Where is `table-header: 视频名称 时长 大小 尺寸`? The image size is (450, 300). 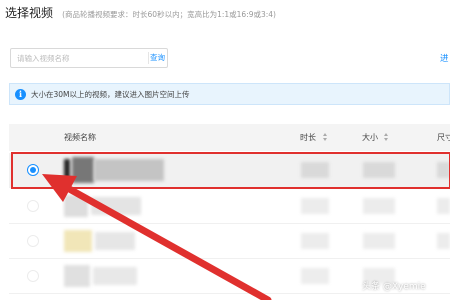
table-header: 视频名称 时长 大小 尺寸 is located at coordinates (229, 137).